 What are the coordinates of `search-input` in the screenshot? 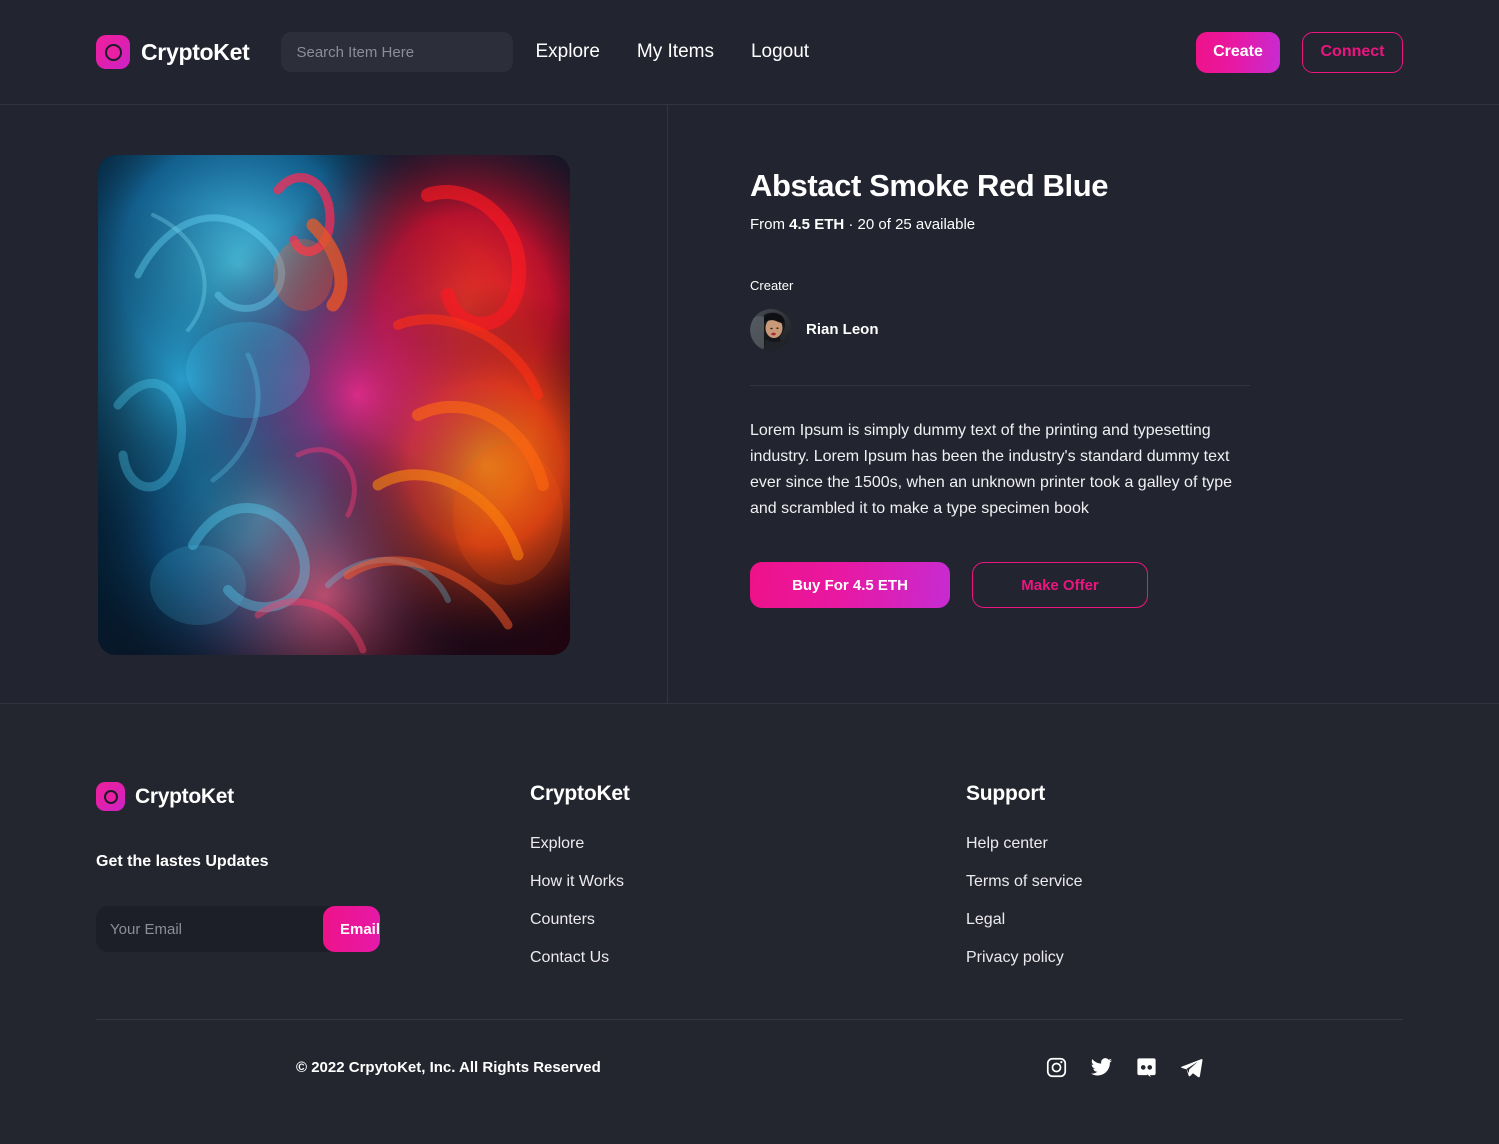 It's located at (397, 52).